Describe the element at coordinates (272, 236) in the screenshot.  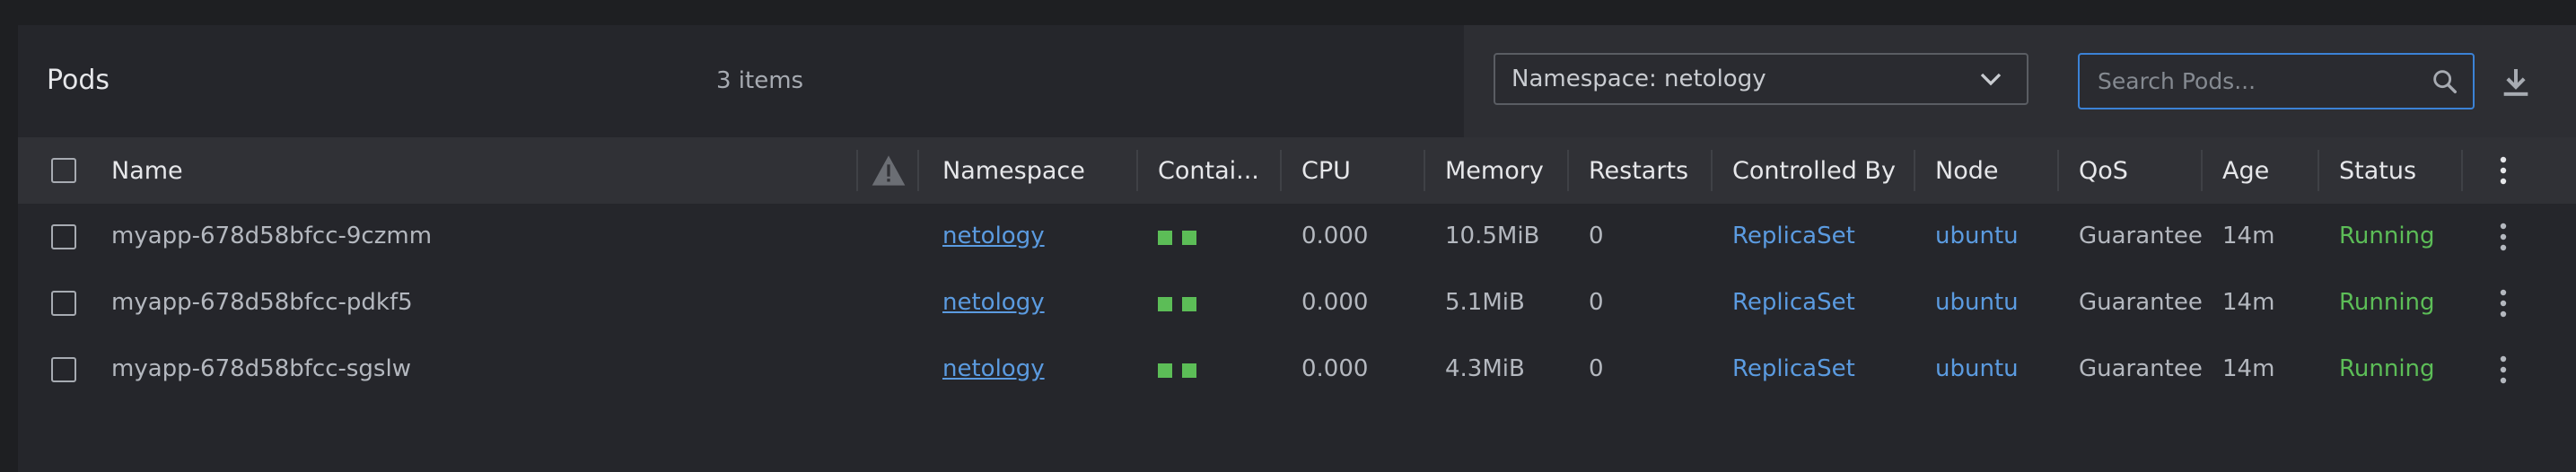
I see `pod-name: myapp-678d58bfcc-9czmm` at that location.